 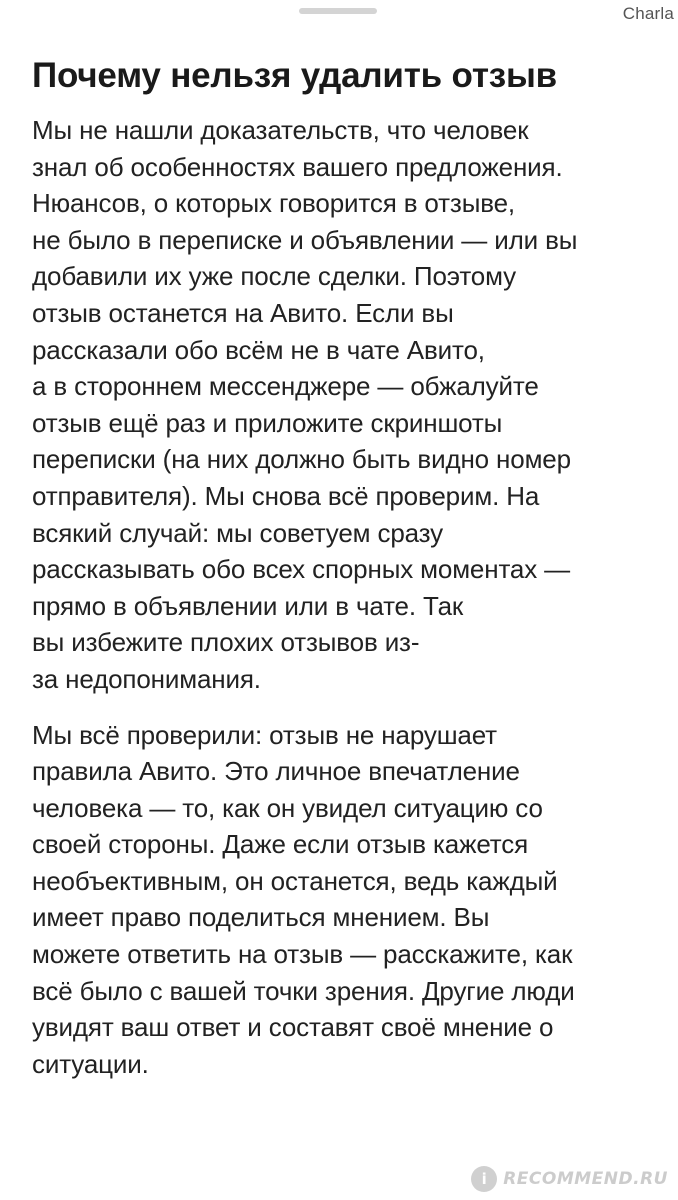 What do you see at coordinates (648, 13) in the screenshot?
I see `author-watermark: Charla` at bounding box center [648, 13].